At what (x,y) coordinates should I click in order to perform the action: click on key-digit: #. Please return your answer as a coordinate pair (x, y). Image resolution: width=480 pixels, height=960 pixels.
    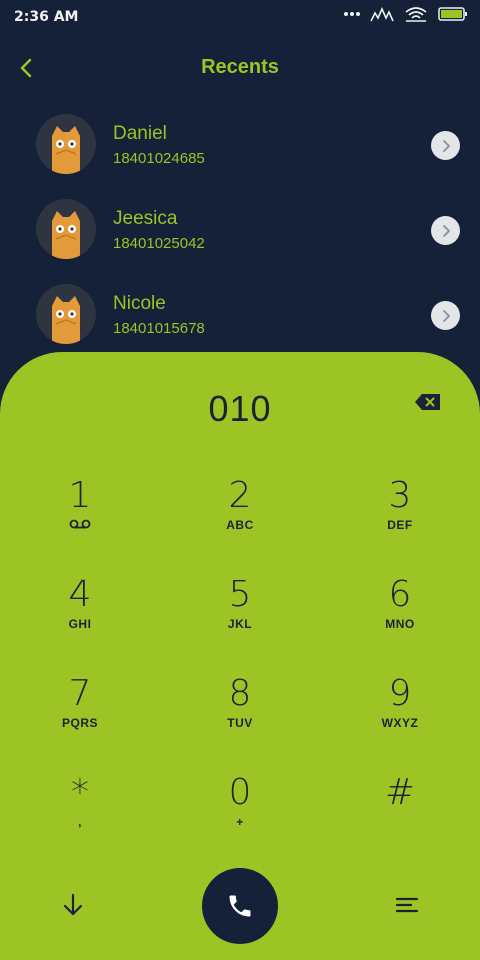
    Looking at the image, I should click on (400, 792).